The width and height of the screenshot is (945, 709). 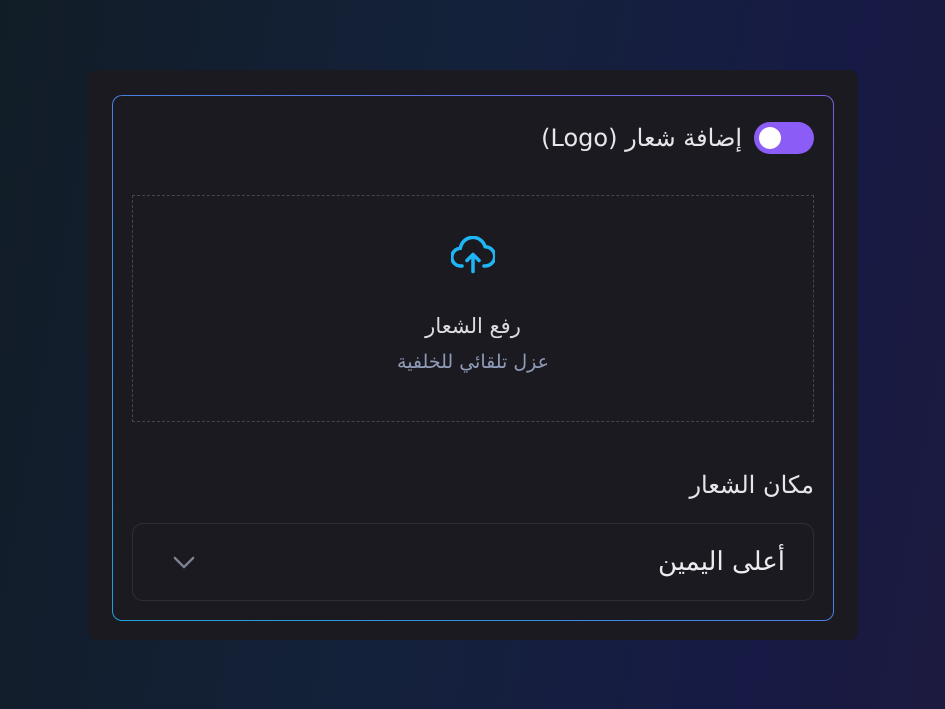 What do you see at coordinates (473, 255) in the screenshot?
I see `cloud-upload-icon` at bounding box center [473, 255].